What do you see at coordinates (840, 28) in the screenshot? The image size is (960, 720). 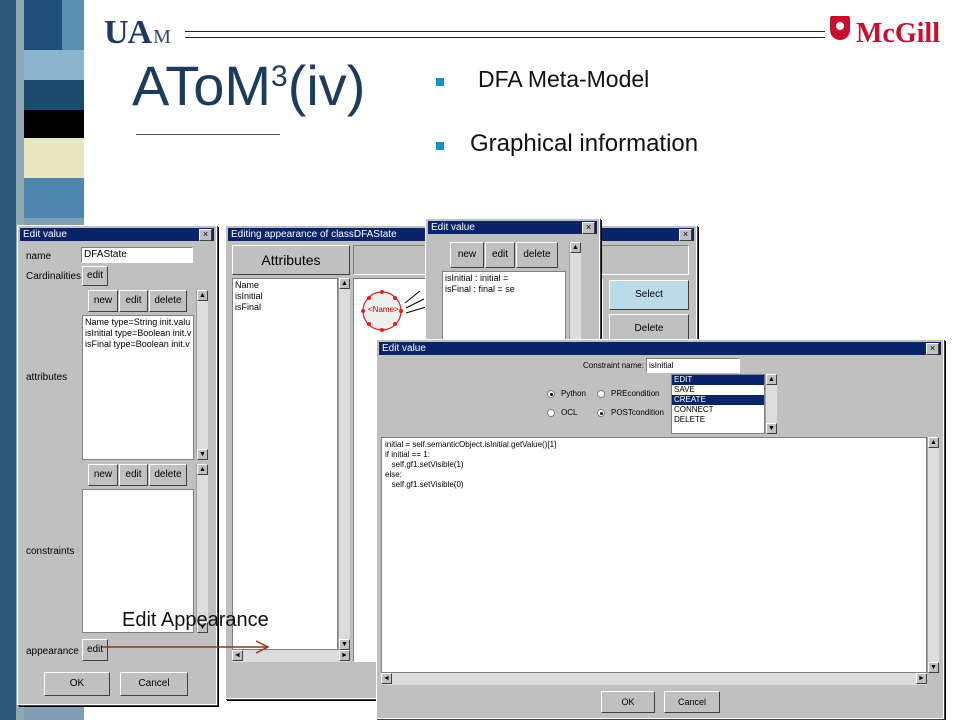 I see `mcgill-crest-icon` at bounding box center [840, 28].